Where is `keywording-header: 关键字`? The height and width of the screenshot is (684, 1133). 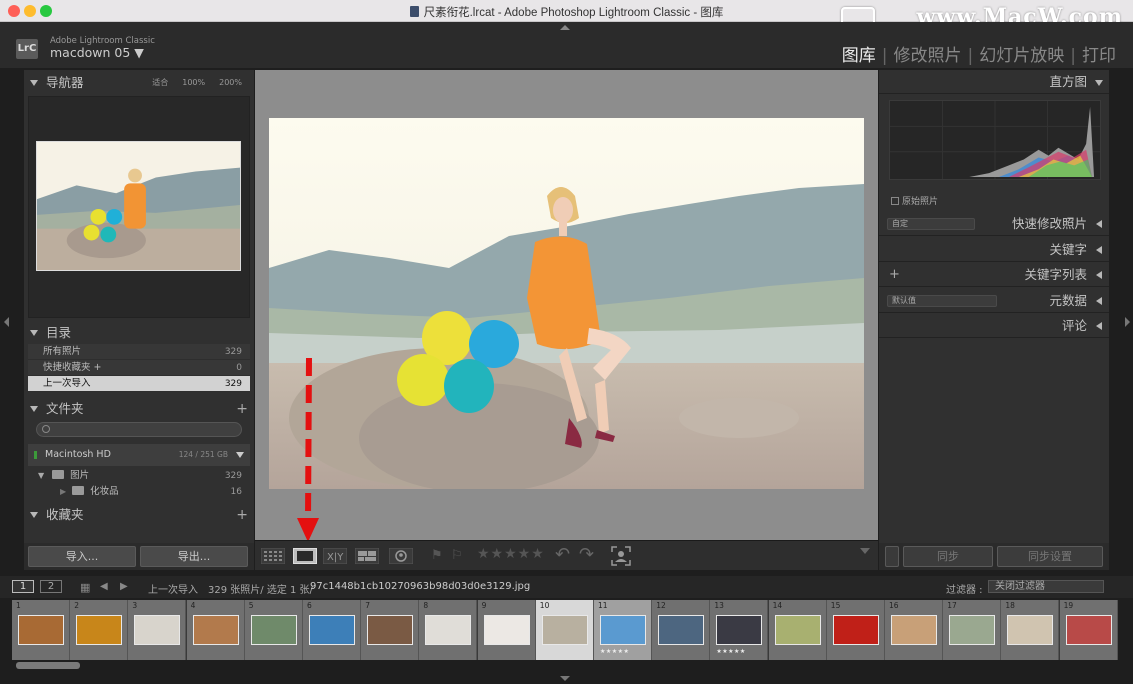 keywording-header: 关键字 is located at coordinates (994, 250).